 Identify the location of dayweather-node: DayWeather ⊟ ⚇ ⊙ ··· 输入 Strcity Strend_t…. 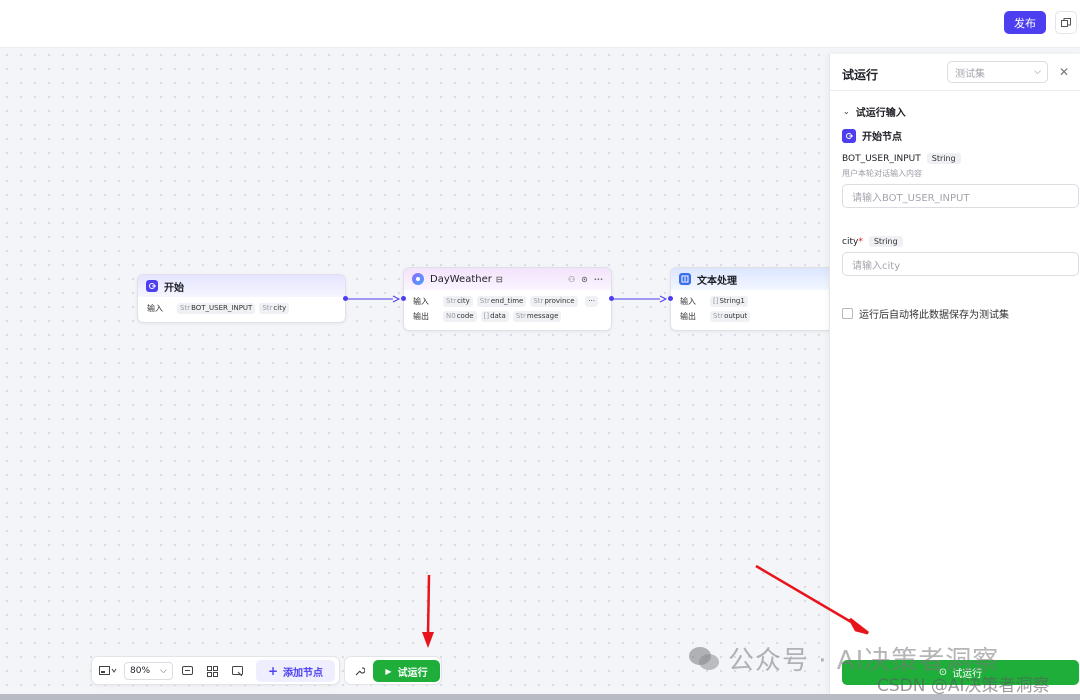
(507, 299).